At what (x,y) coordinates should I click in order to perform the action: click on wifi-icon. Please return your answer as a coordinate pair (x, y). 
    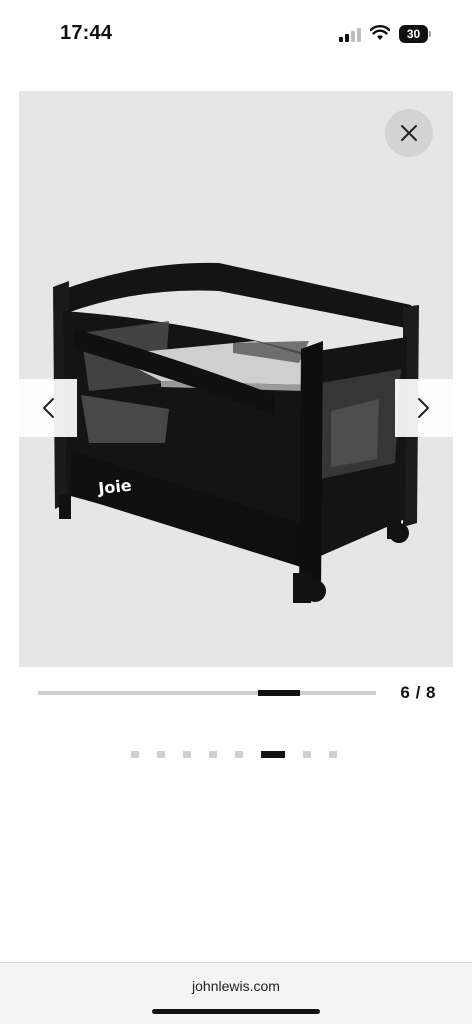
    Looking at the image, I should click on (380, 32).